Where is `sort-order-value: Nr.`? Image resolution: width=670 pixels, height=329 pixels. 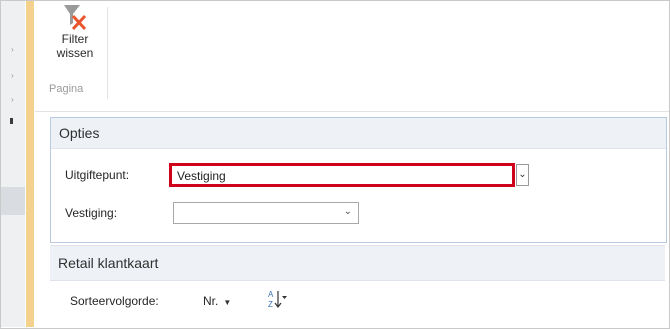
sort-order-value: Nr. is located at coordinates (211, 301).